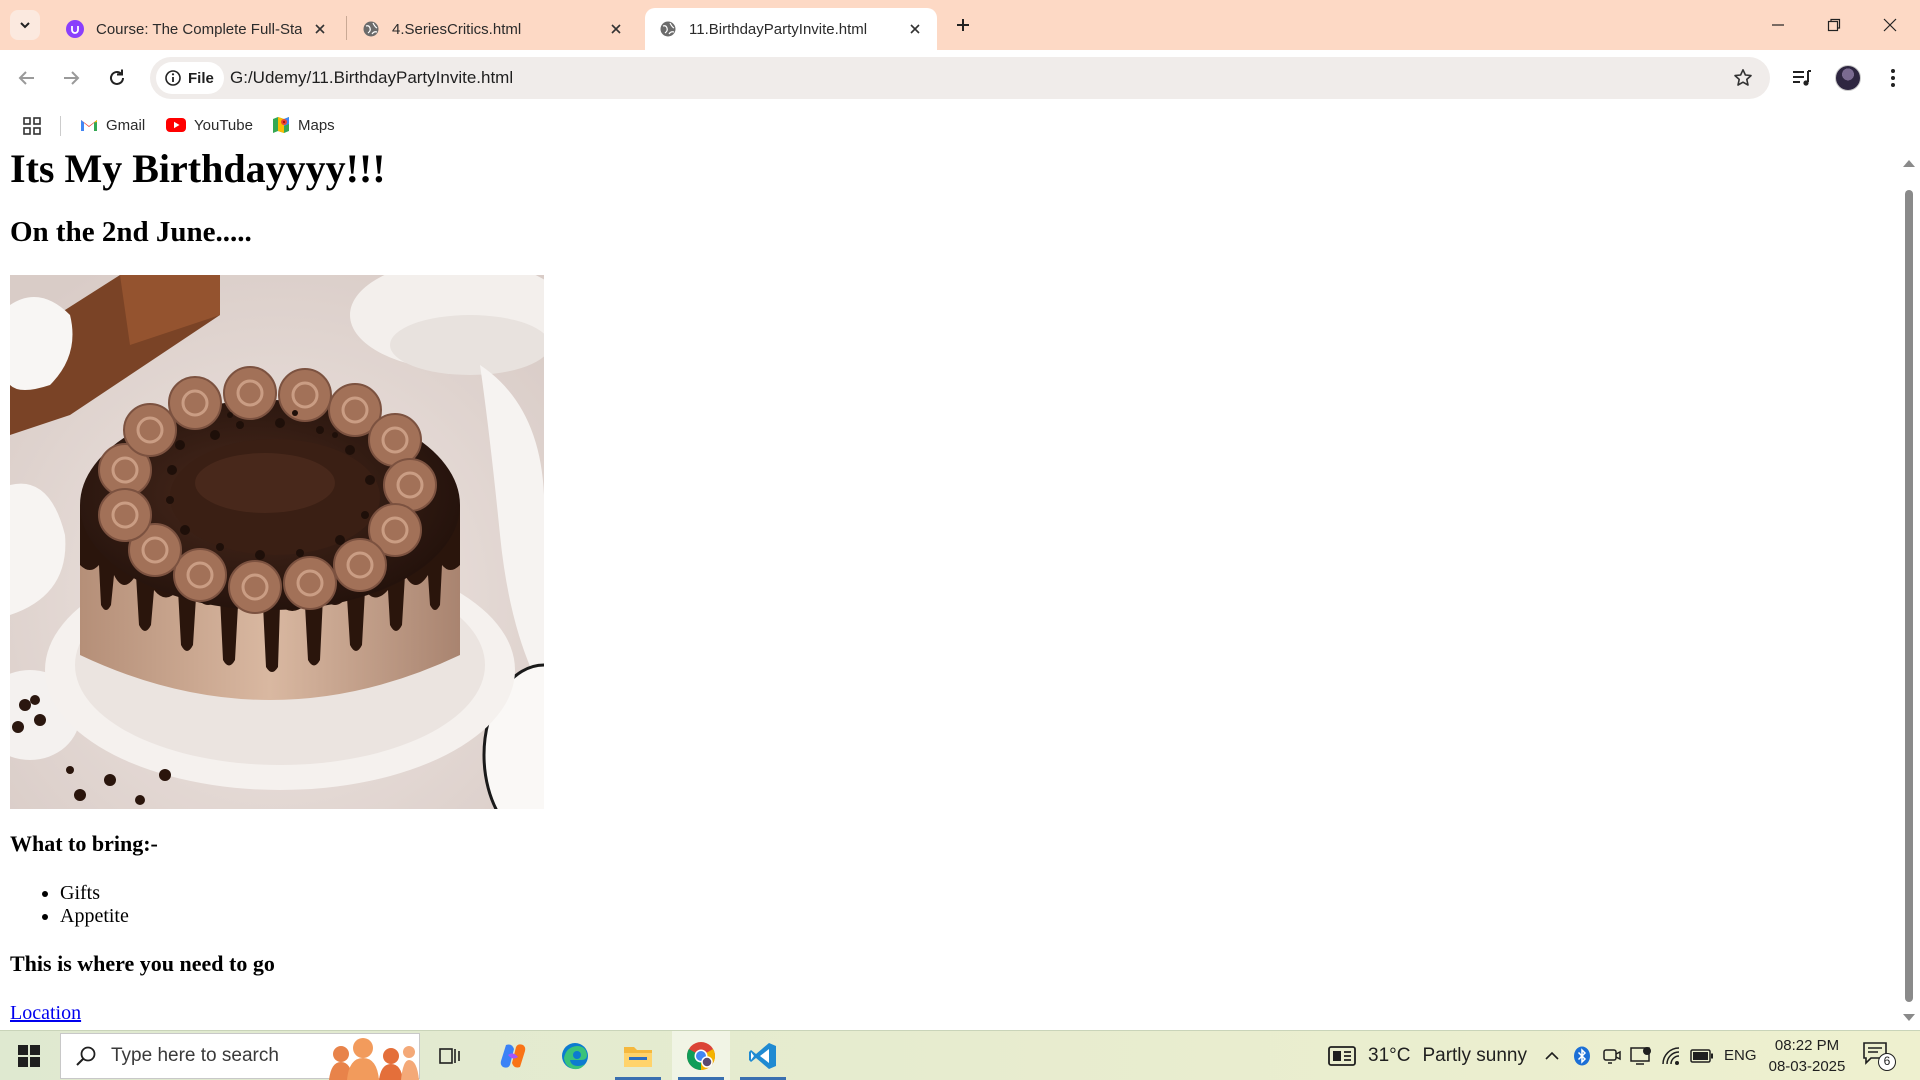 This screenshot has height=1080, width=1920. What do you see at coordinates (1909, 163) in the screenshot?
I see `scroll-up-arrow` at bounding box center [1909, 163].